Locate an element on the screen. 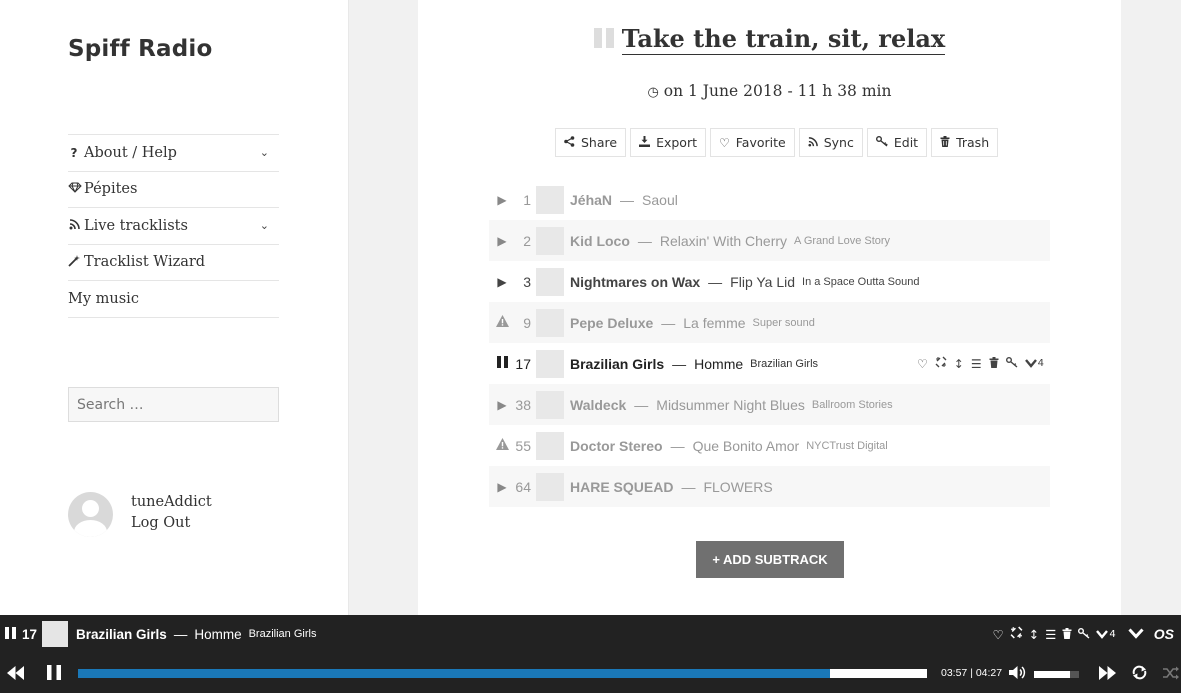  menu-item-label: About / Help is located at coordinates (130, 152).